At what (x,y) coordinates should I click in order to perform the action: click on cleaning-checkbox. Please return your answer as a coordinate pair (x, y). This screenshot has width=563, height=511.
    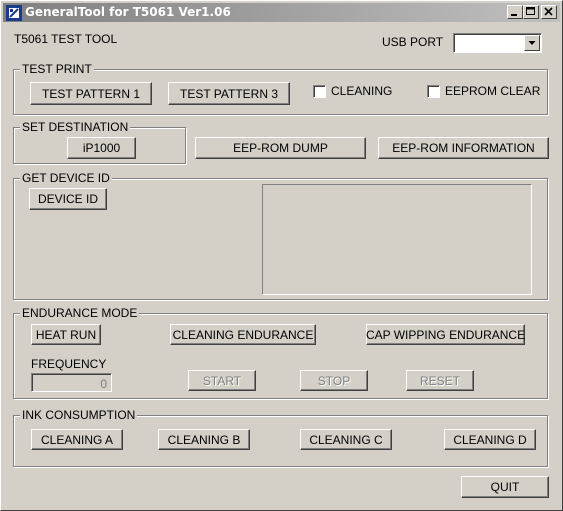
    Looking at the image, I should click on (319, 91).